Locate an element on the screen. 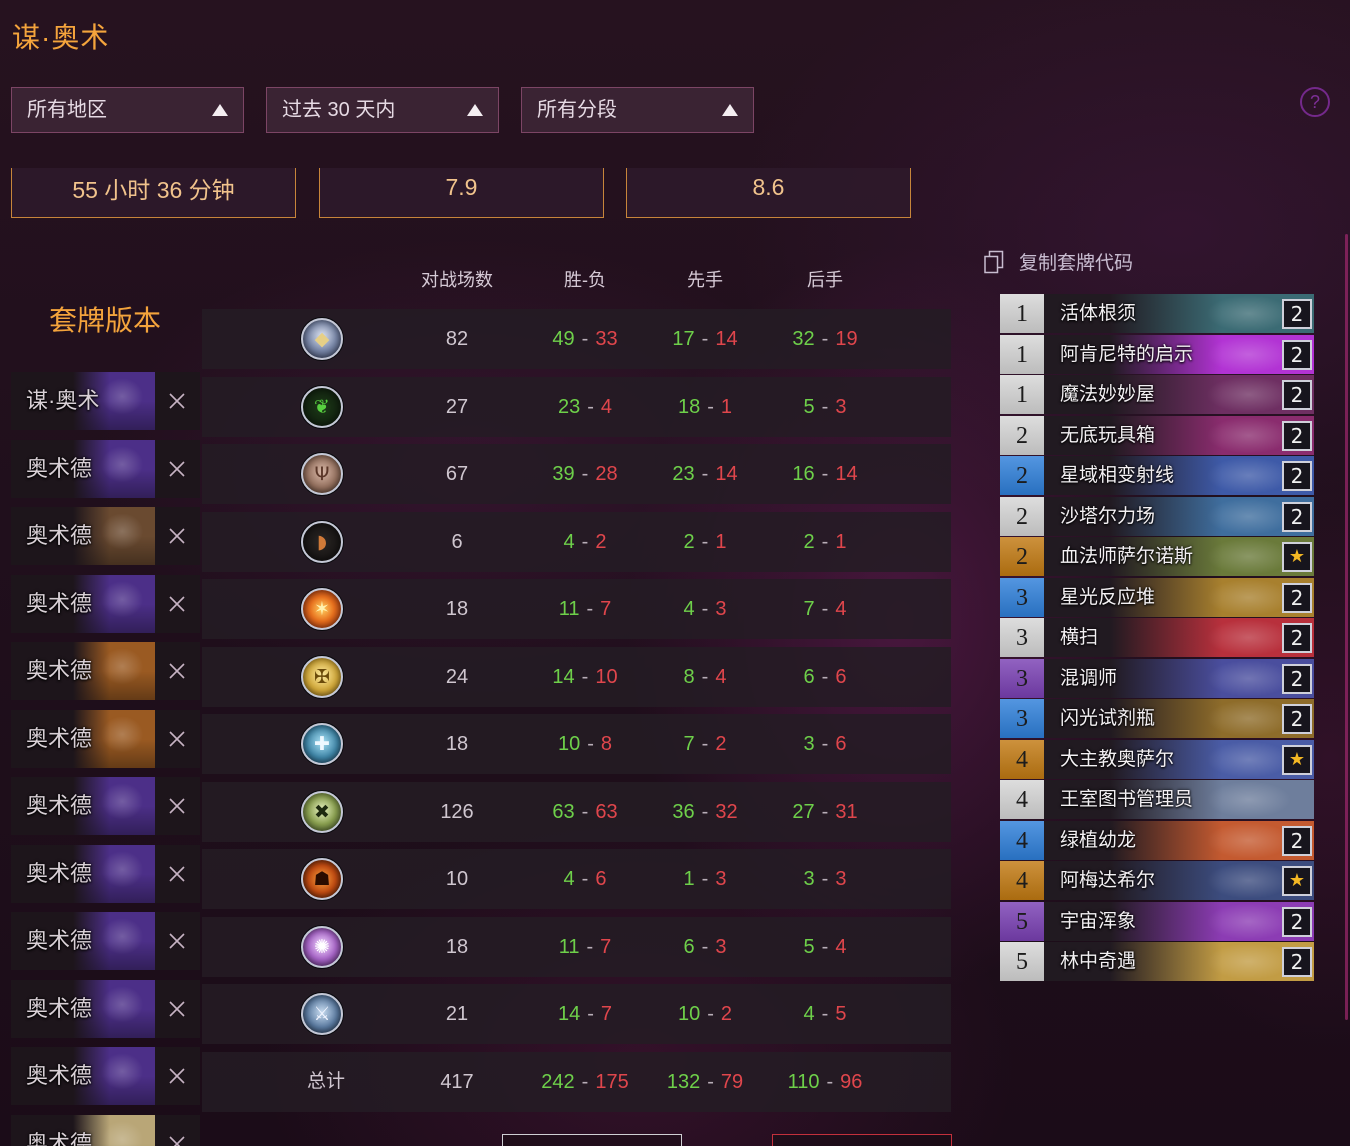 Image resolution: width=1350 pixels, height=1146 pixels. card-row: 5 宇宙浑象 2 is located at coordinates (1157, 921).